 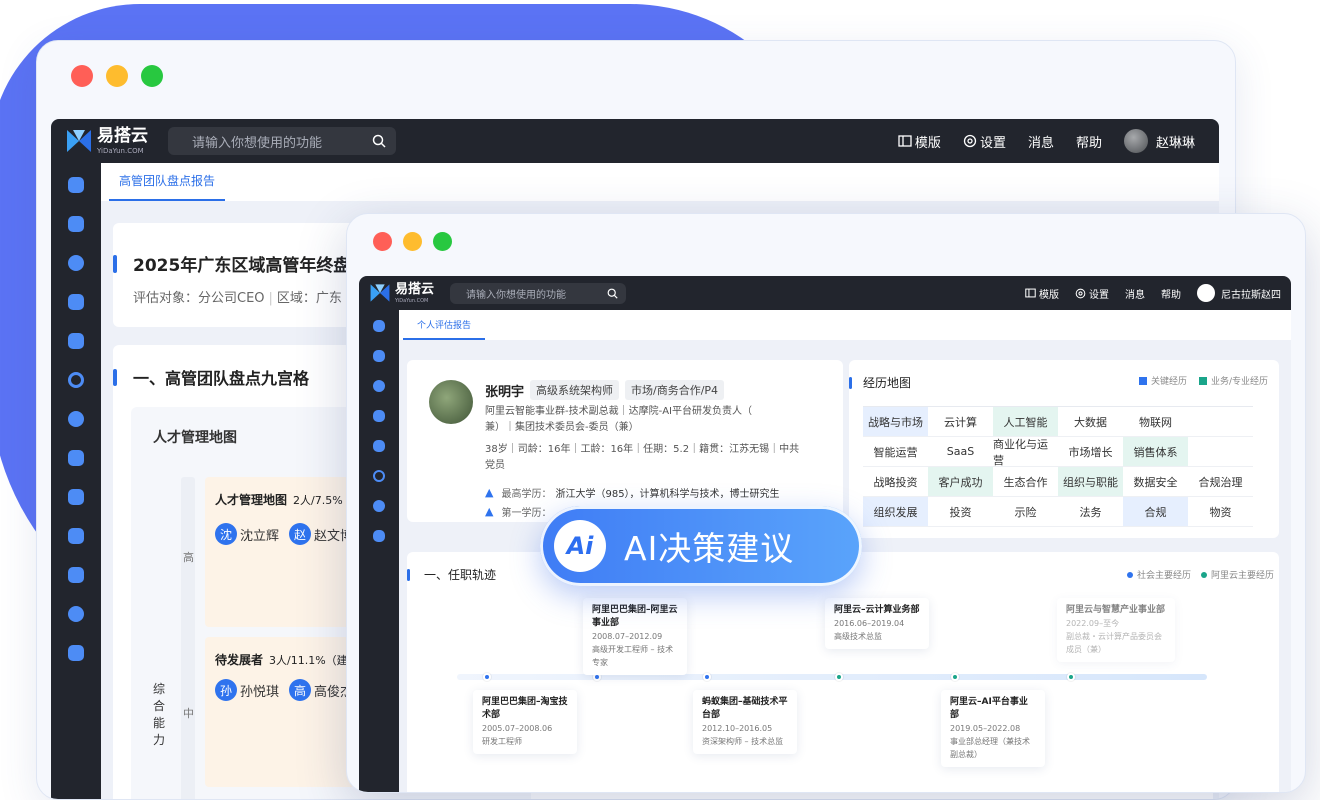 What do you see at coordinates (444, 329) in the screenshot?
I see `tab-personal-report: 个人评估报告` at bounding box center [444, 329].